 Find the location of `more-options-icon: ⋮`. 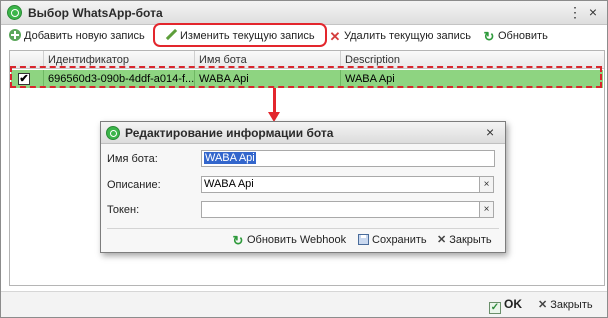

more-options-icon: ⋮ is located at coordinates (575, 12).